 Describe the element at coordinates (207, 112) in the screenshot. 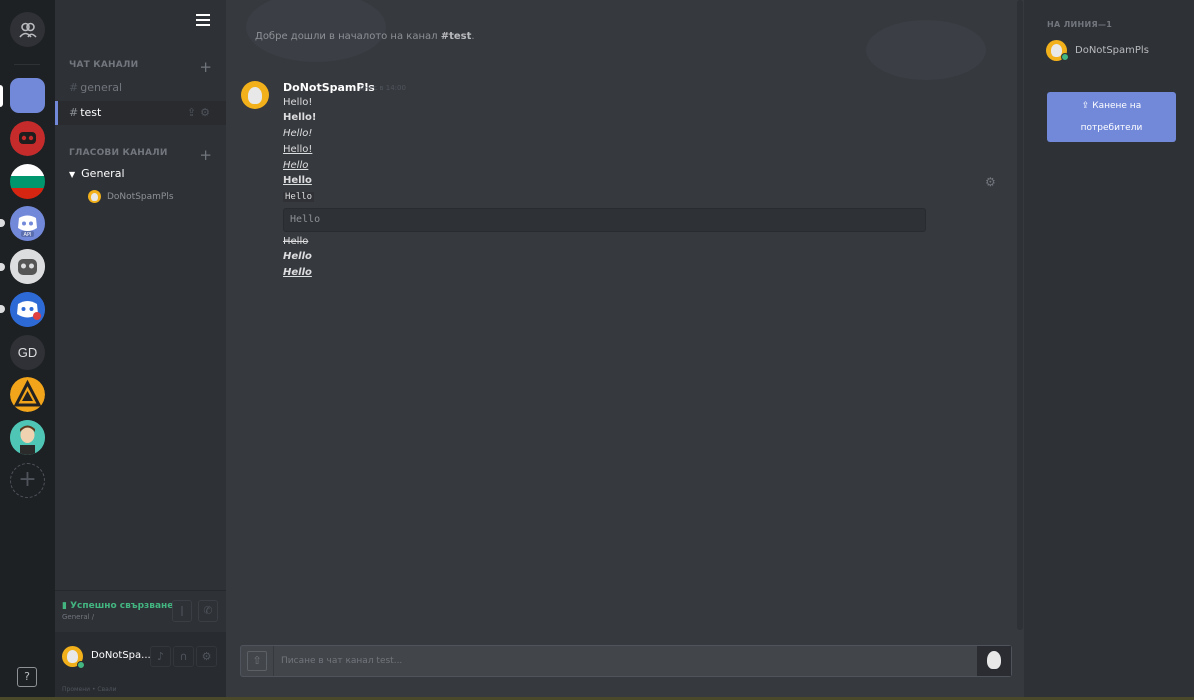

I see `gear-icon: ⚙` at that location.